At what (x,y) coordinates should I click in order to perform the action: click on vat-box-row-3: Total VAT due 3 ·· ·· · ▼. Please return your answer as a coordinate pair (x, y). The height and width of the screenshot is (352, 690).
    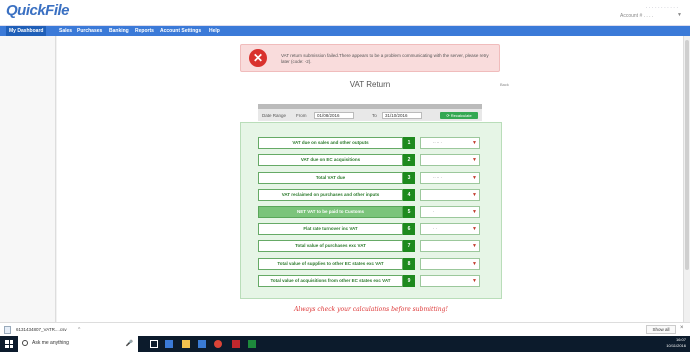
    Looking at the image, I should click on (369, 178).